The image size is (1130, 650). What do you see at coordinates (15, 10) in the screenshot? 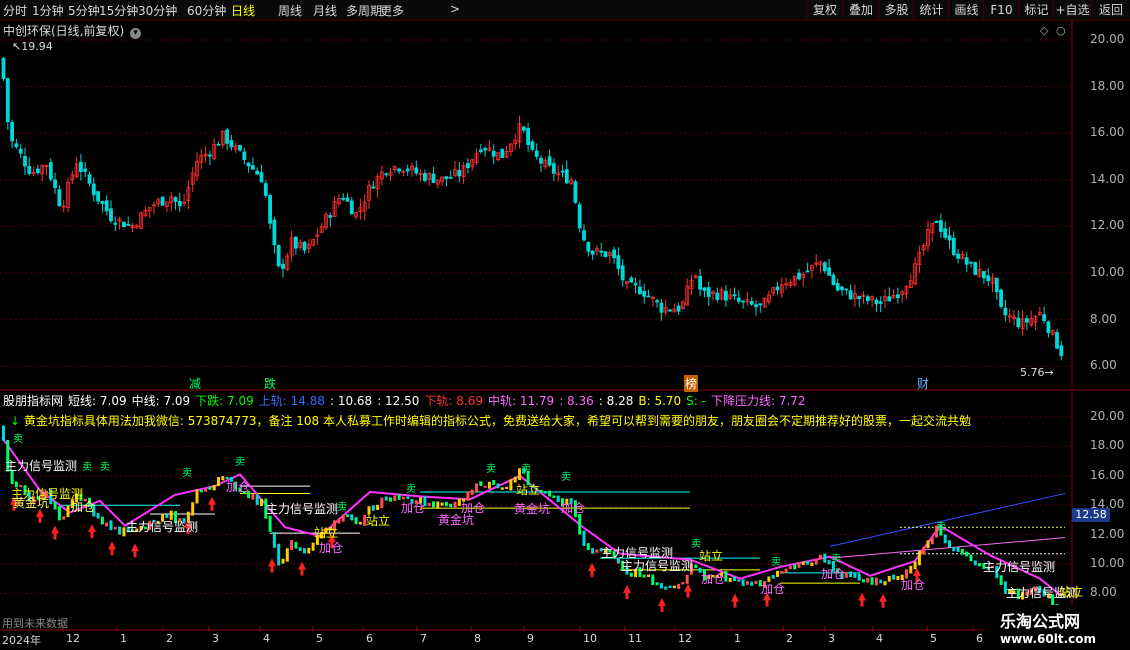
I see `period-tab-0: 分时` at bounding box center [15, 10].